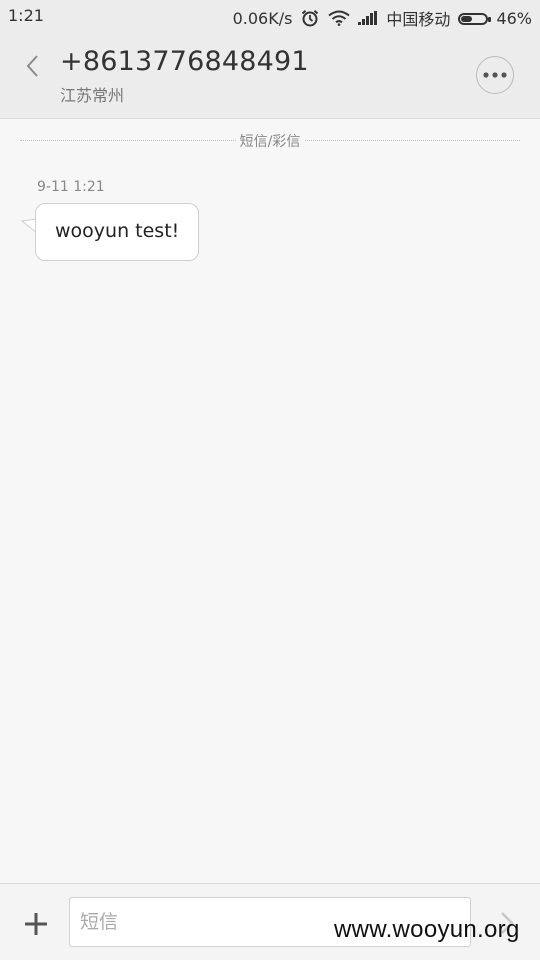 This screenshot has height=960, width=540. Describe the element at coordinates (310, 18) in the screenshot. I see `alarm-icon` at that location.